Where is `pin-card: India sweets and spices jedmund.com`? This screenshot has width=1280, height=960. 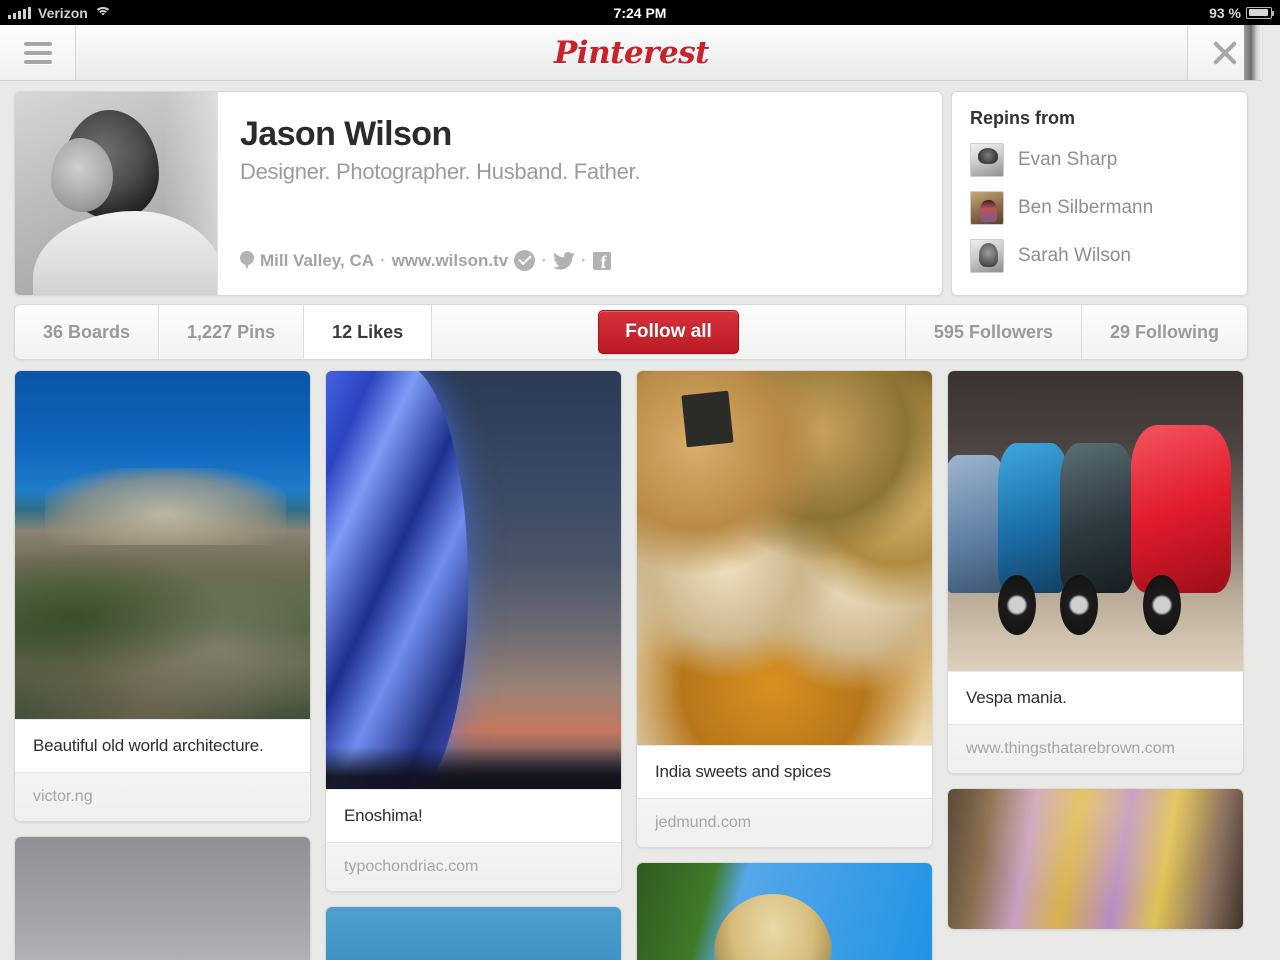 pin-card: India sweets and spices jedmund.com is located at coordinates (784, 609).